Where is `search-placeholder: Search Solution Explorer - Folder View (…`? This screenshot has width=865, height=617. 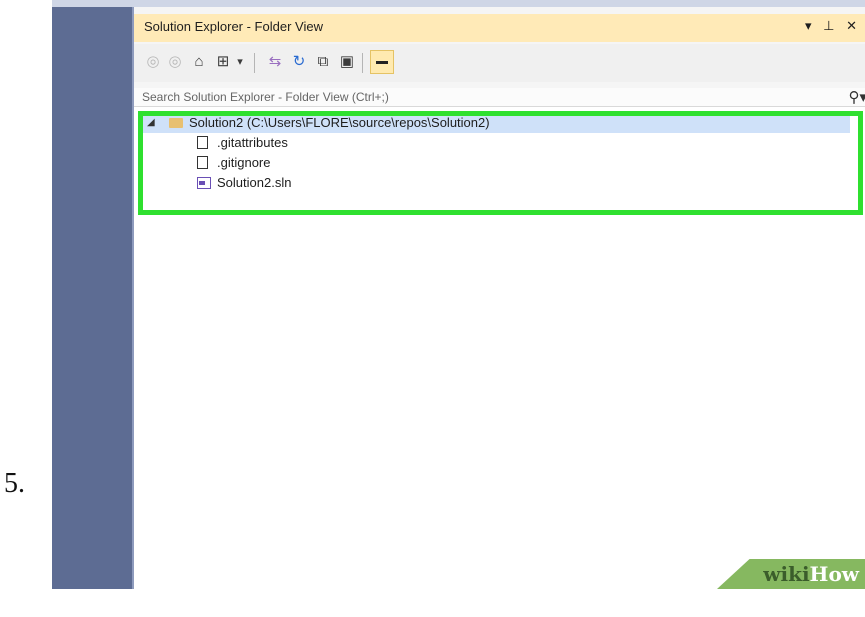 search-placeholder: Search Solution Explorer - Folder View (… is located at coordinates (265, 97).